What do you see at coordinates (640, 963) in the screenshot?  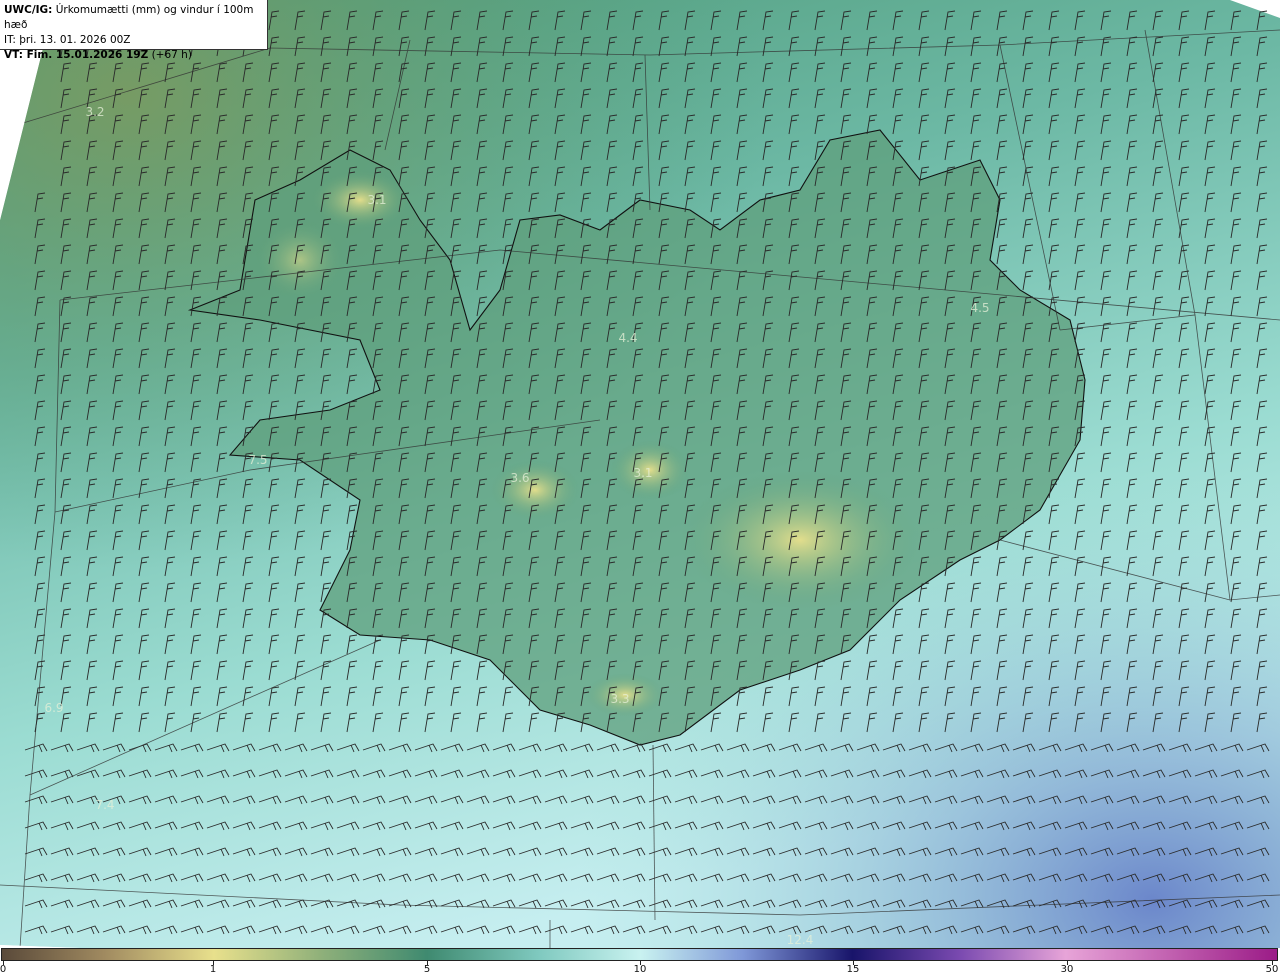 I see `colorbar-legend: 0 1 5 10 15 30 50` at bounding box center [640, 963].